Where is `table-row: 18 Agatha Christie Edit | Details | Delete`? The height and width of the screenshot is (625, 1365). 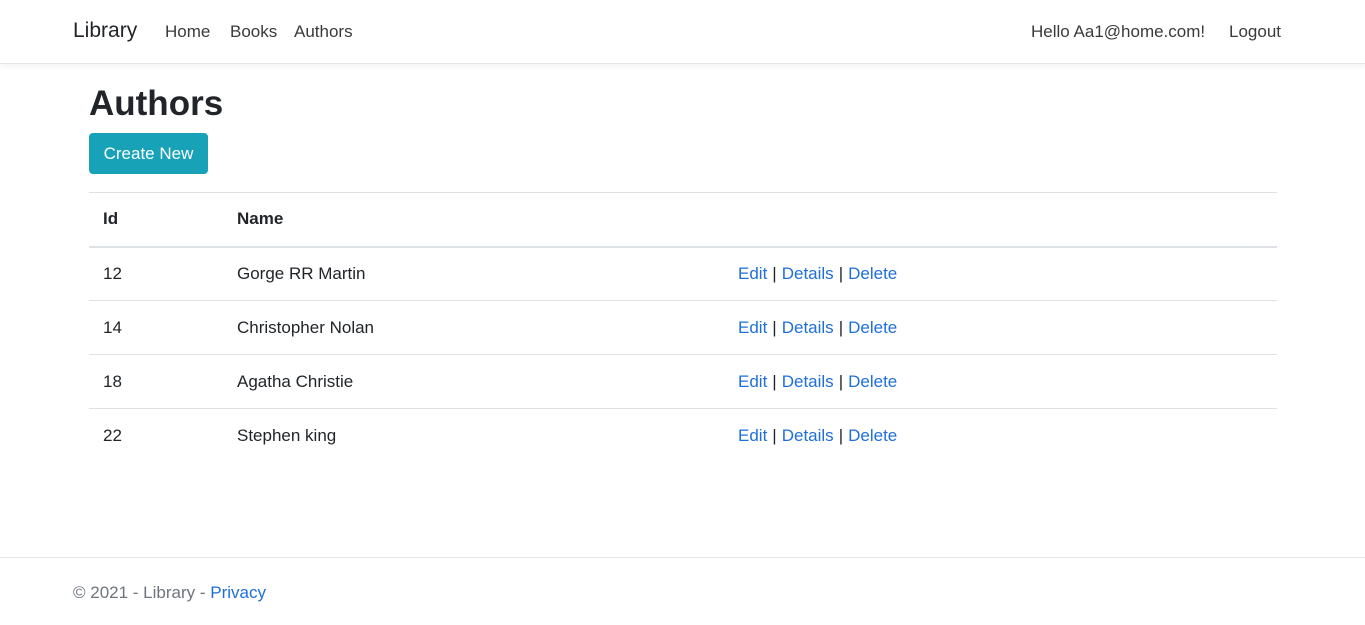 table-row: 18 Agatha Christie Edit | Details | Delete is located at coordinates (683, 381).